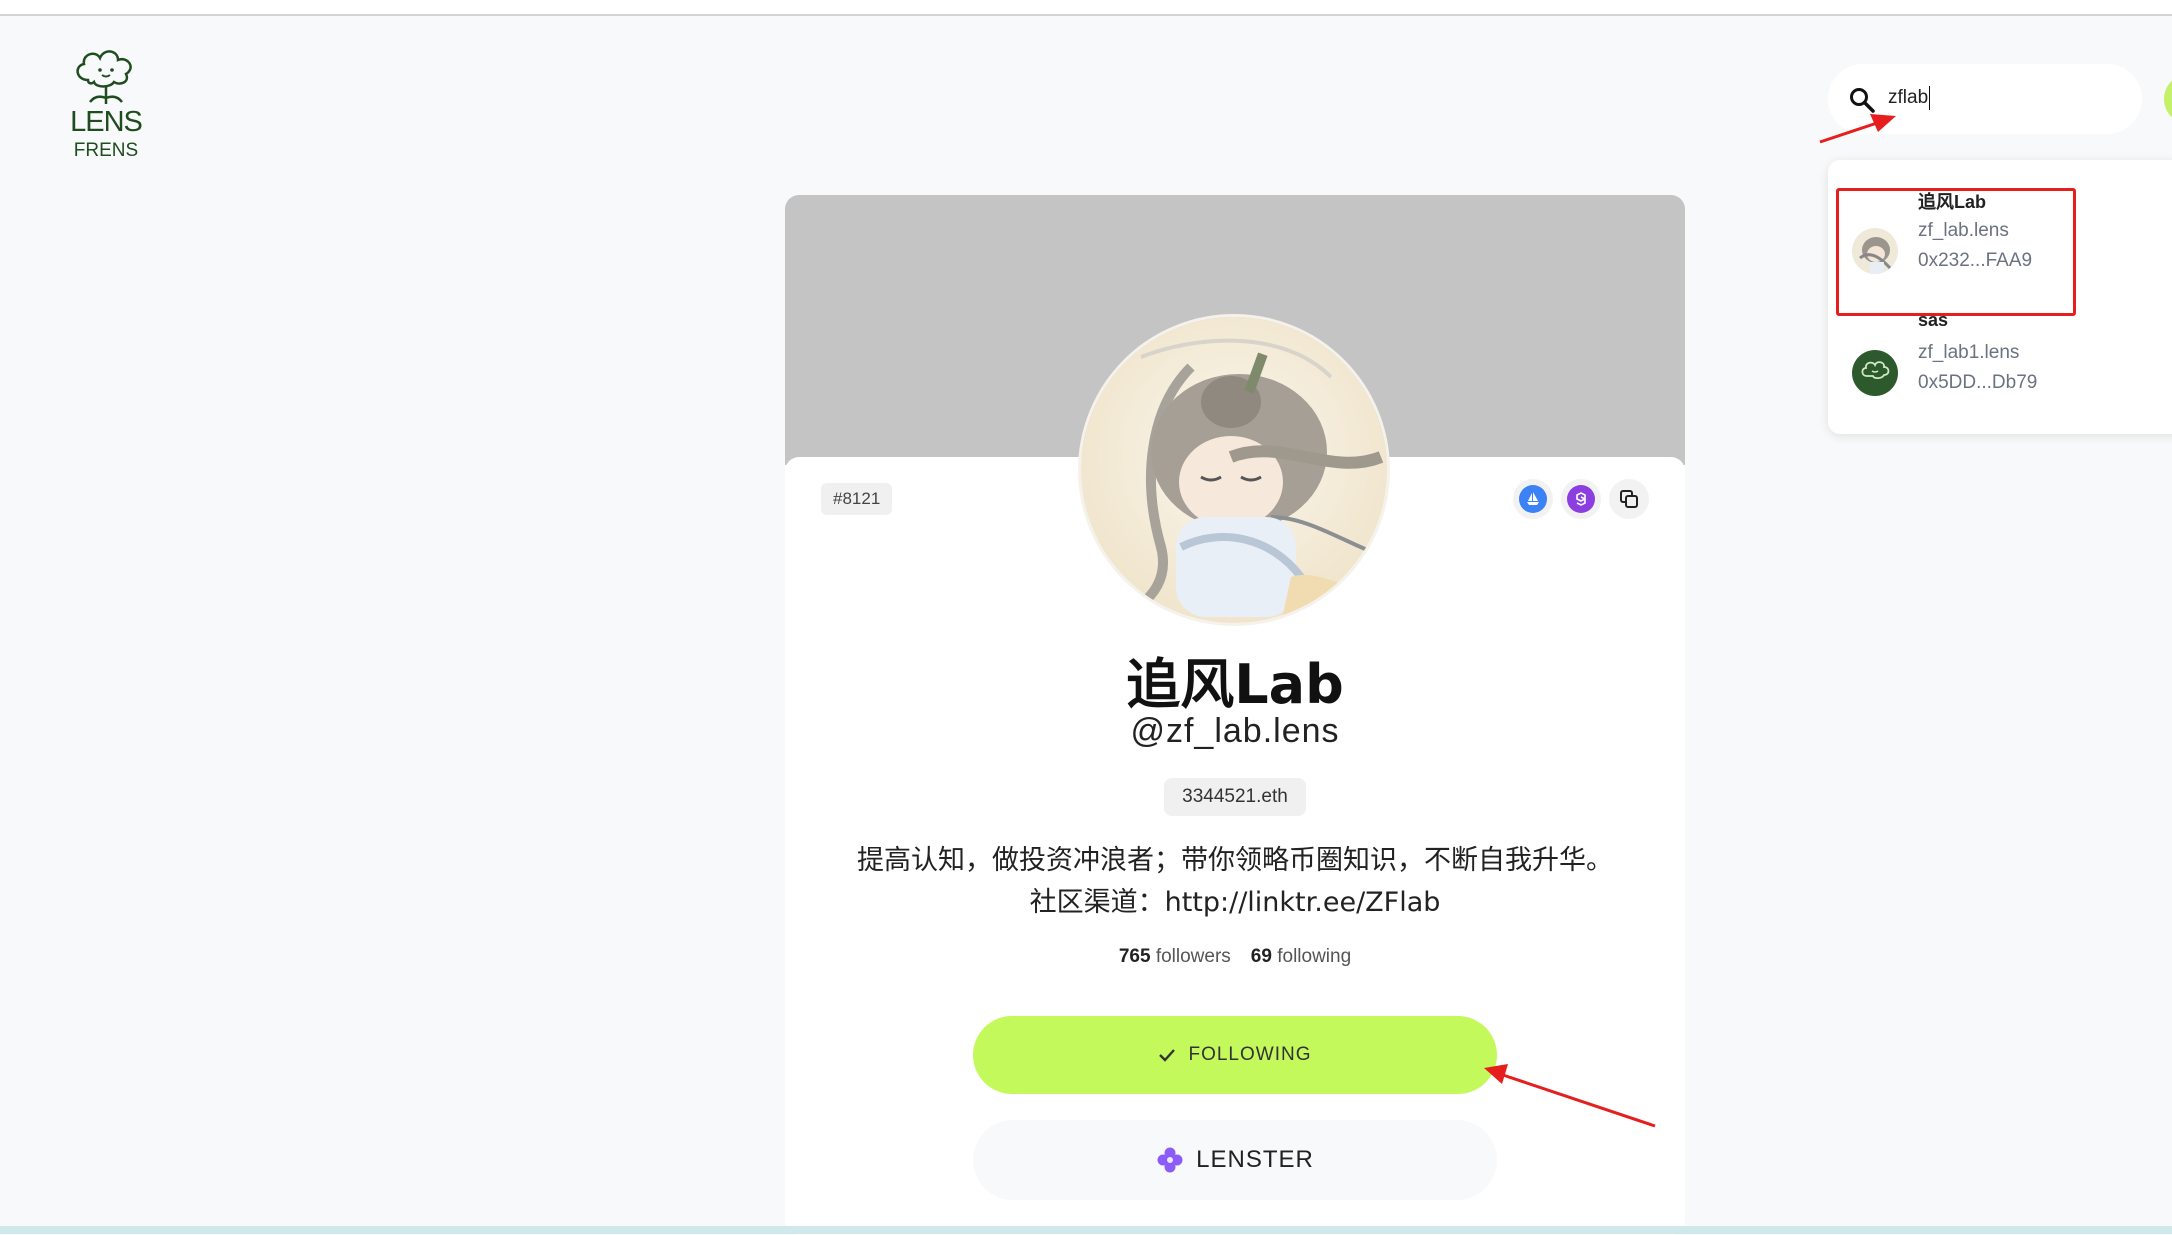 Image resolution: width=2172 pixels, height=1235 pixels. What do you see at coordinates (2168, 99) in the screenshot?
I see `wallet-avatar` at bounding box center [2168, 99].